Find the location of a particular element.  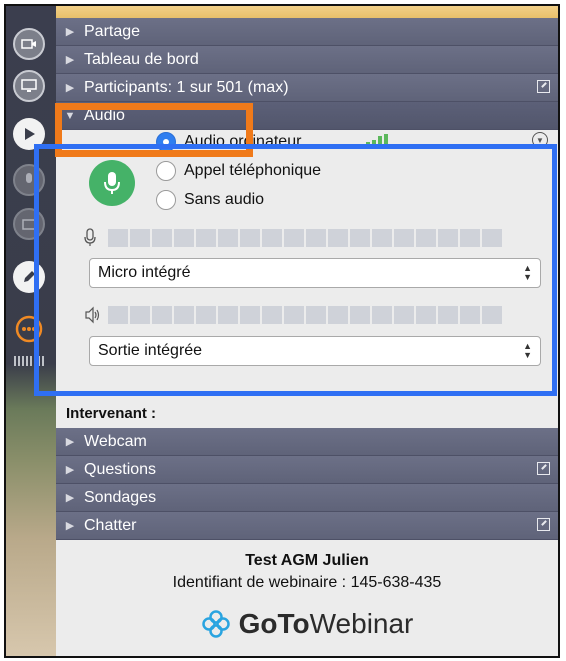

gotowebinar-flower-icon is located at coordinates (215, 624).